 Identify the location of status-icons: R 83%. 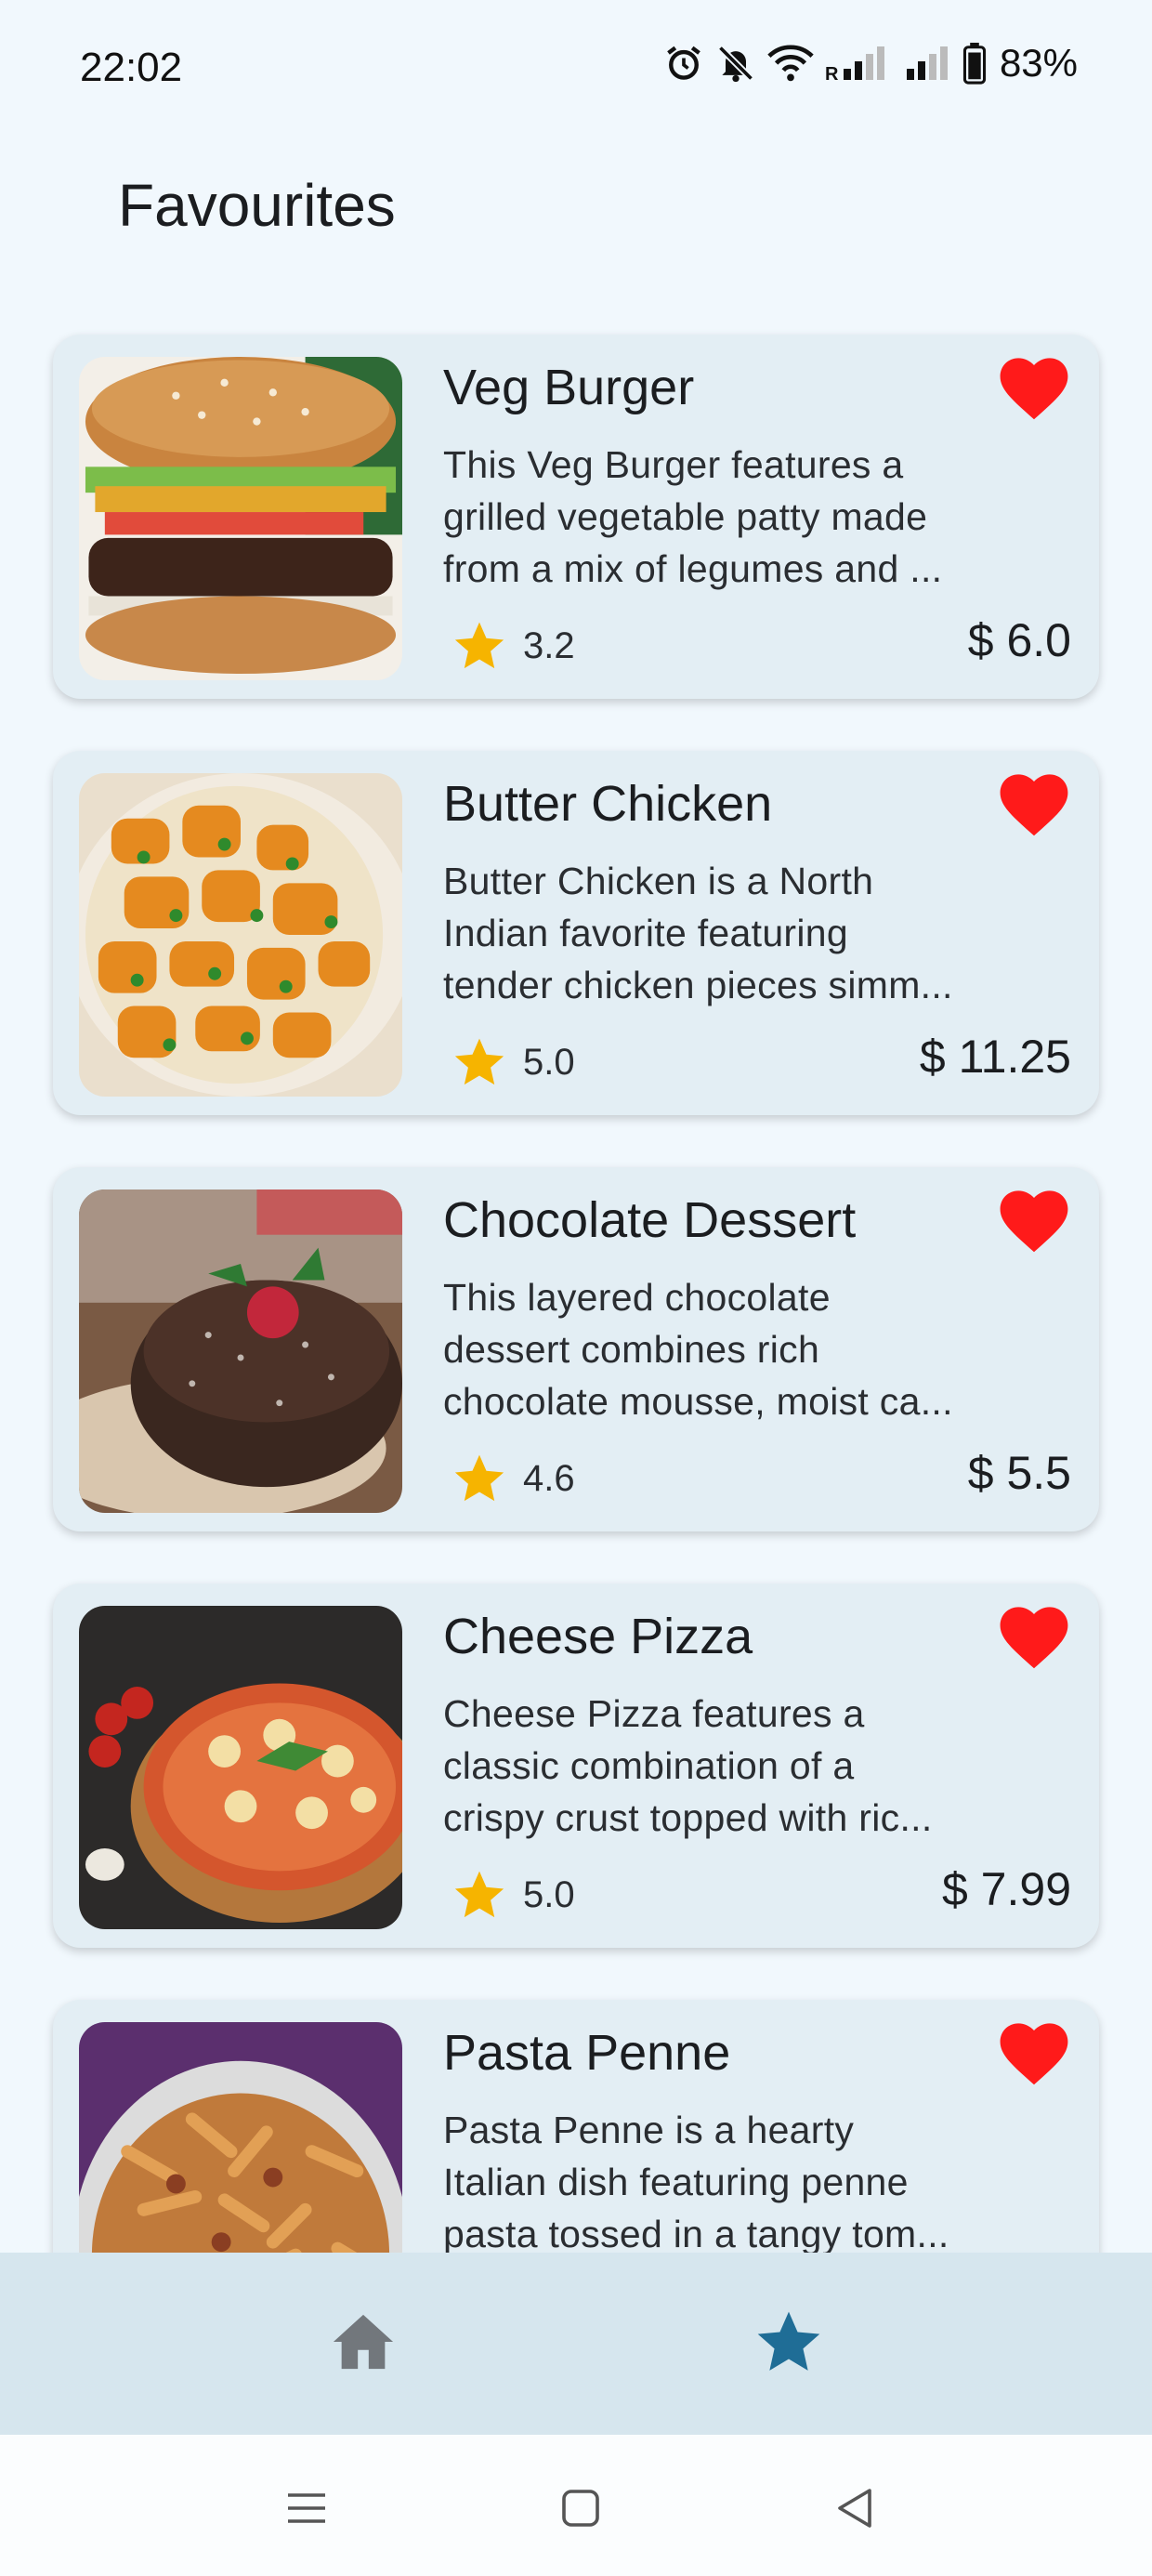
(870, 63).